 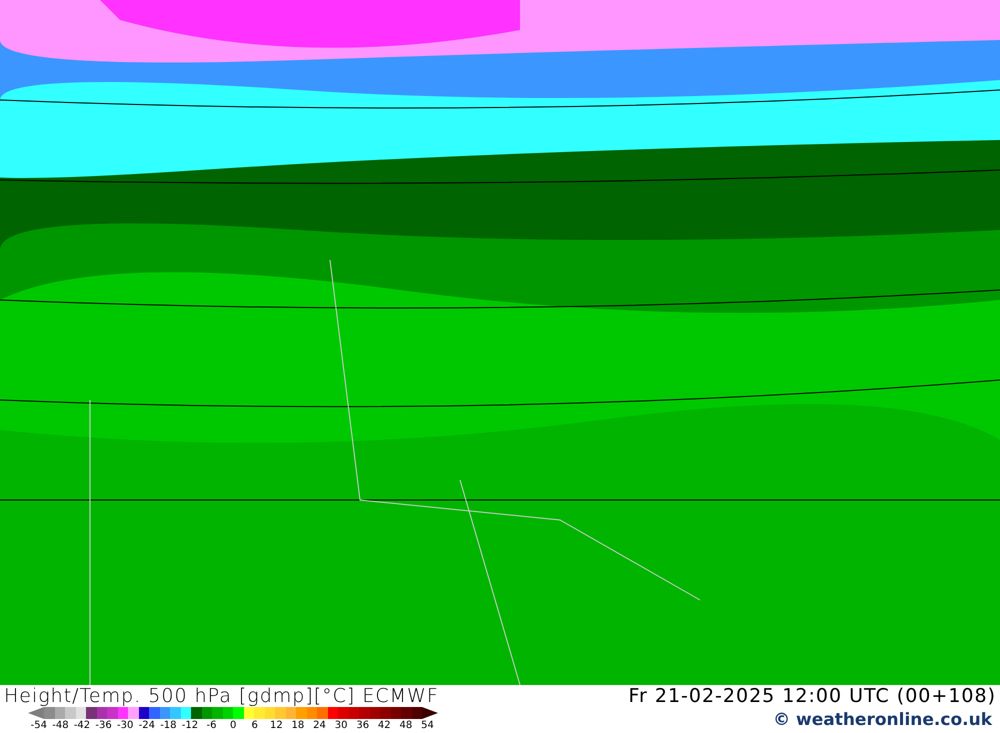 What do you see at coordinates (319, 725) in the screenshot?
I see `scale-label: 24` at bounding box center [319, 725].